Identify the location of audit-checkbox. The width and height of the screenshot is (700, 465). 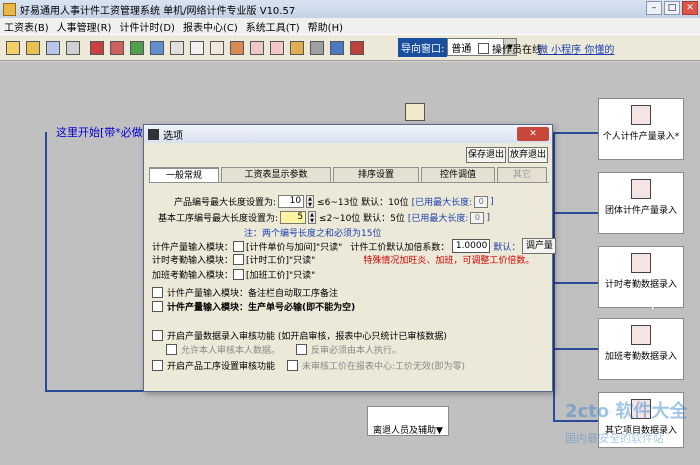
(157, 335).